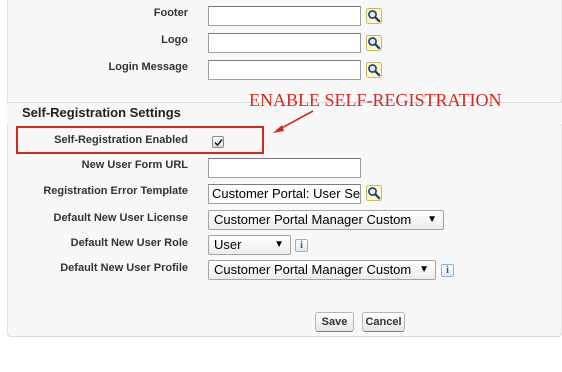 Image resolution: width=562 pixels, height=372 pixels. I want to click on default-license-select: Customer Portal Manager Custom ▼, so click(326, 220).